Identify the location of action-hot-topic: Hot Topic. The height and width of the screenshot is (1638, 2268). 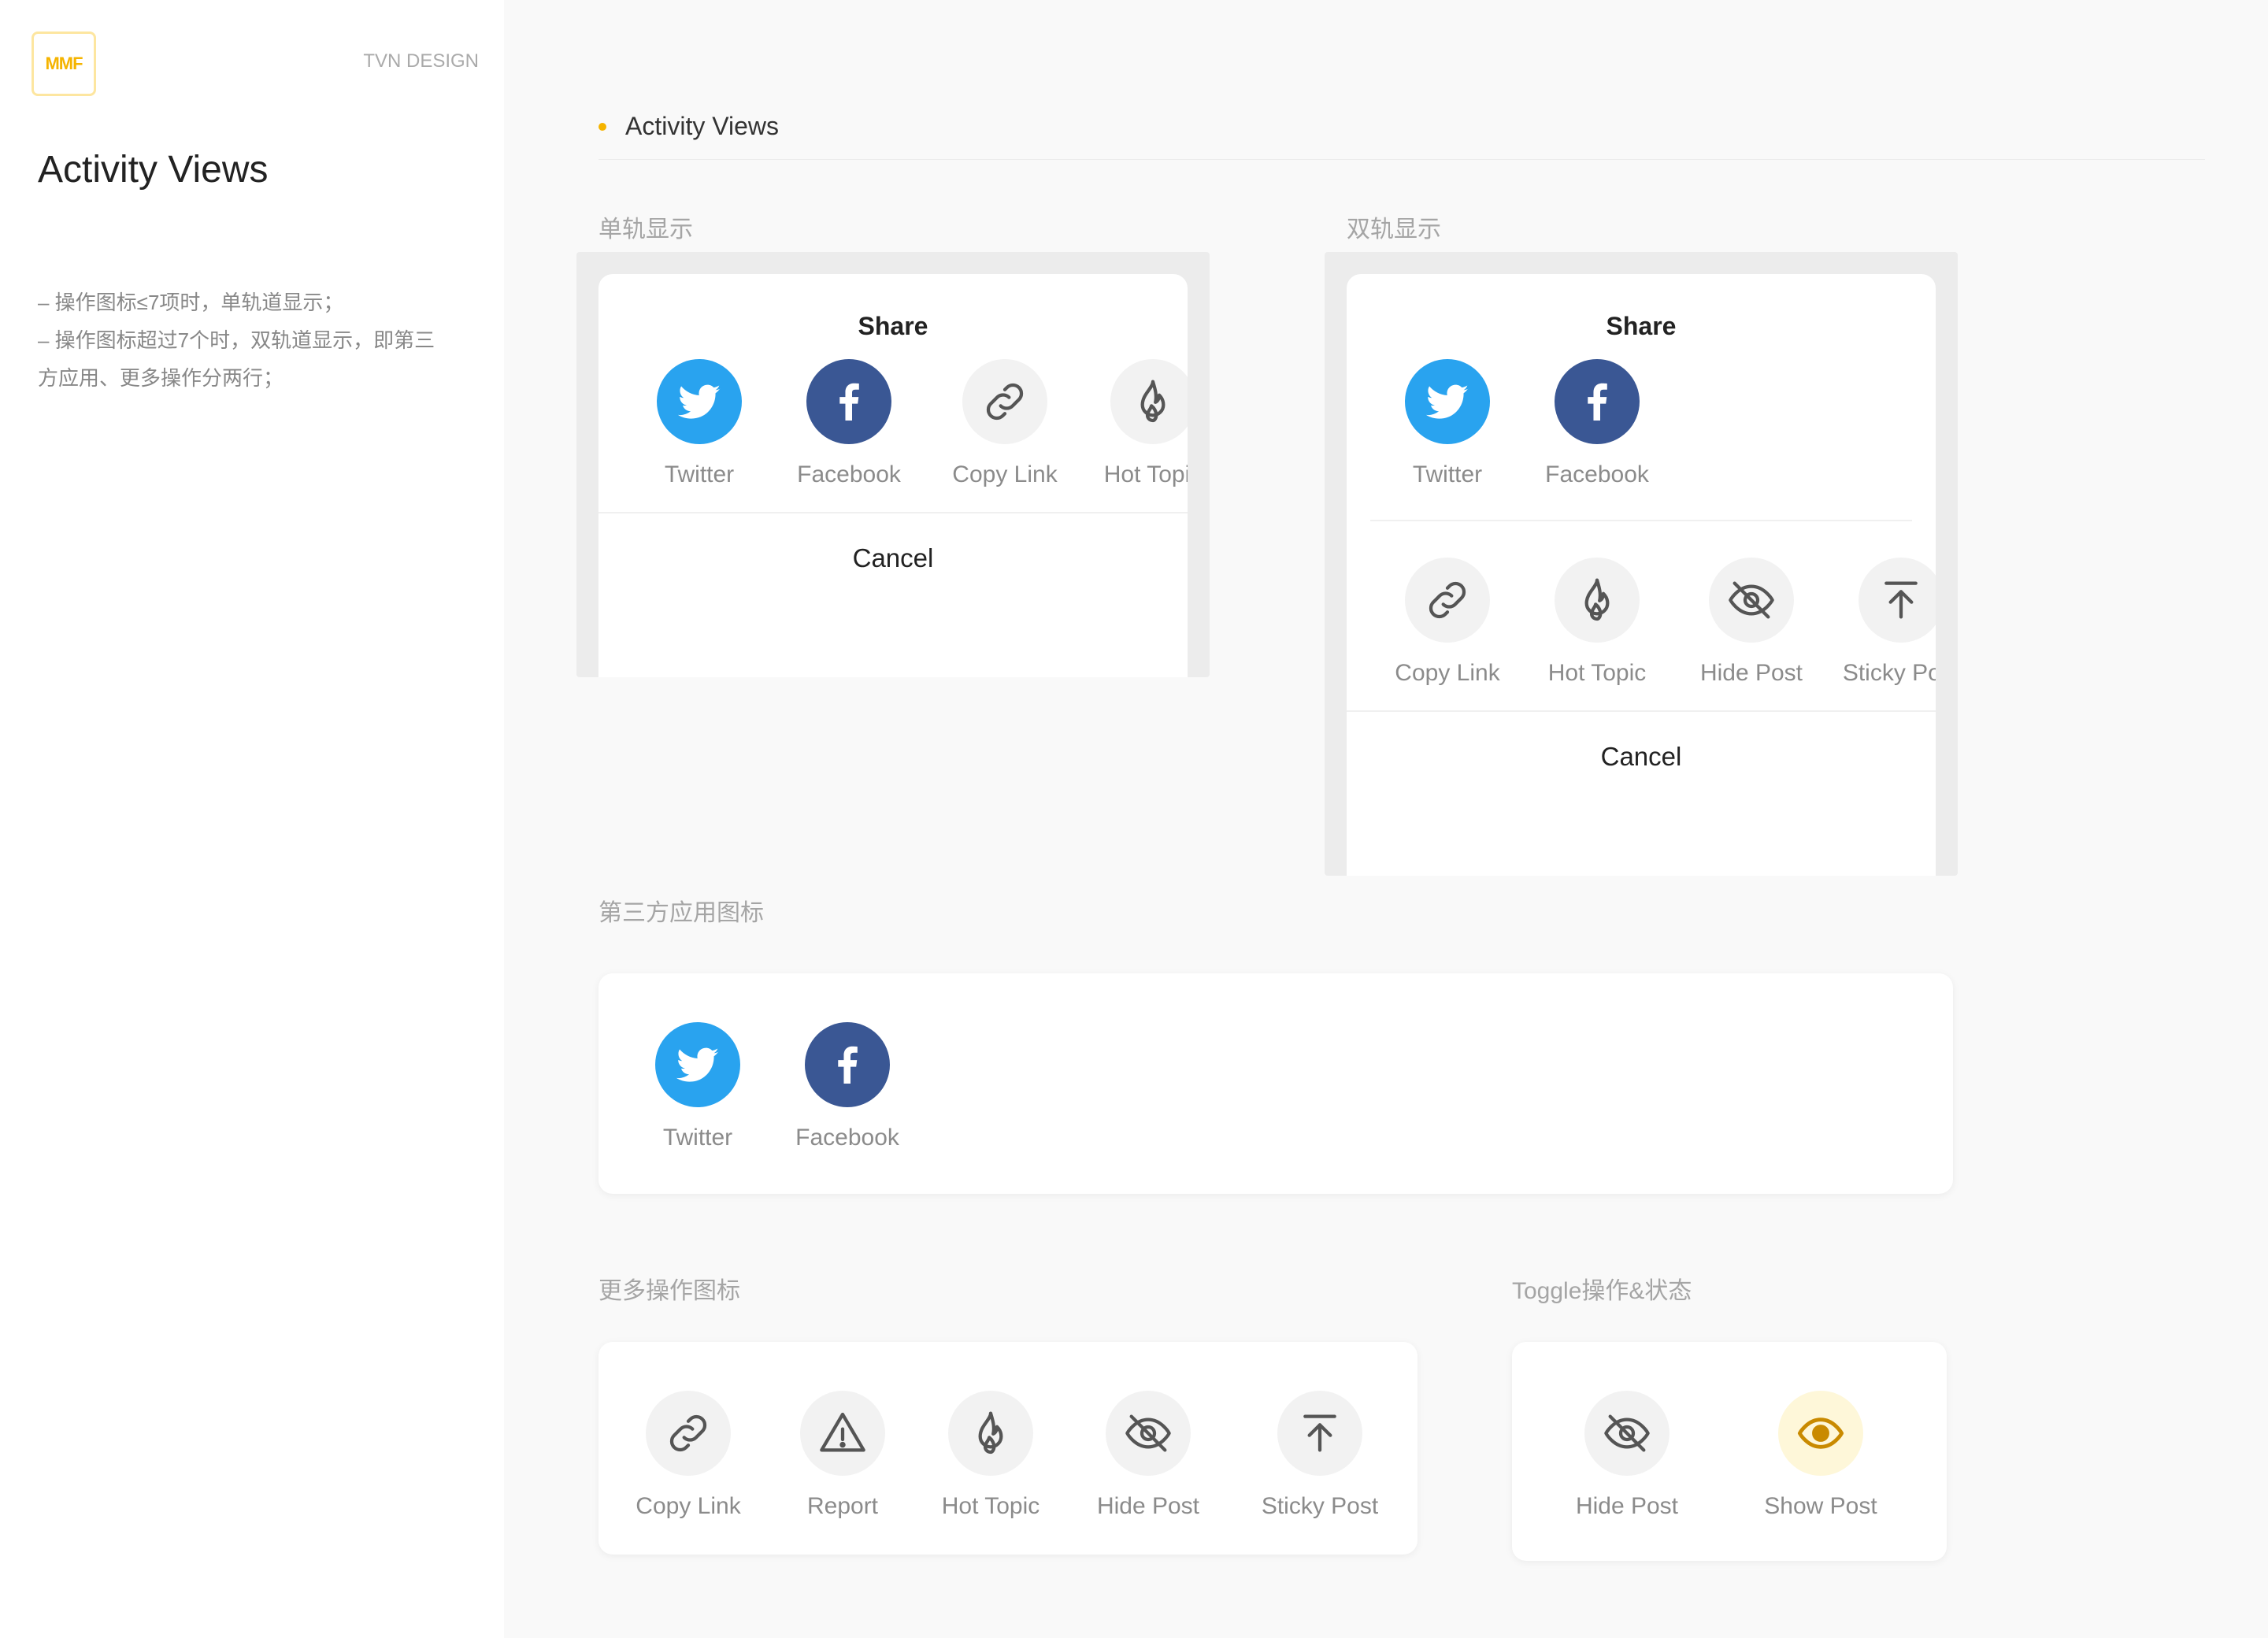
(991, 1458).